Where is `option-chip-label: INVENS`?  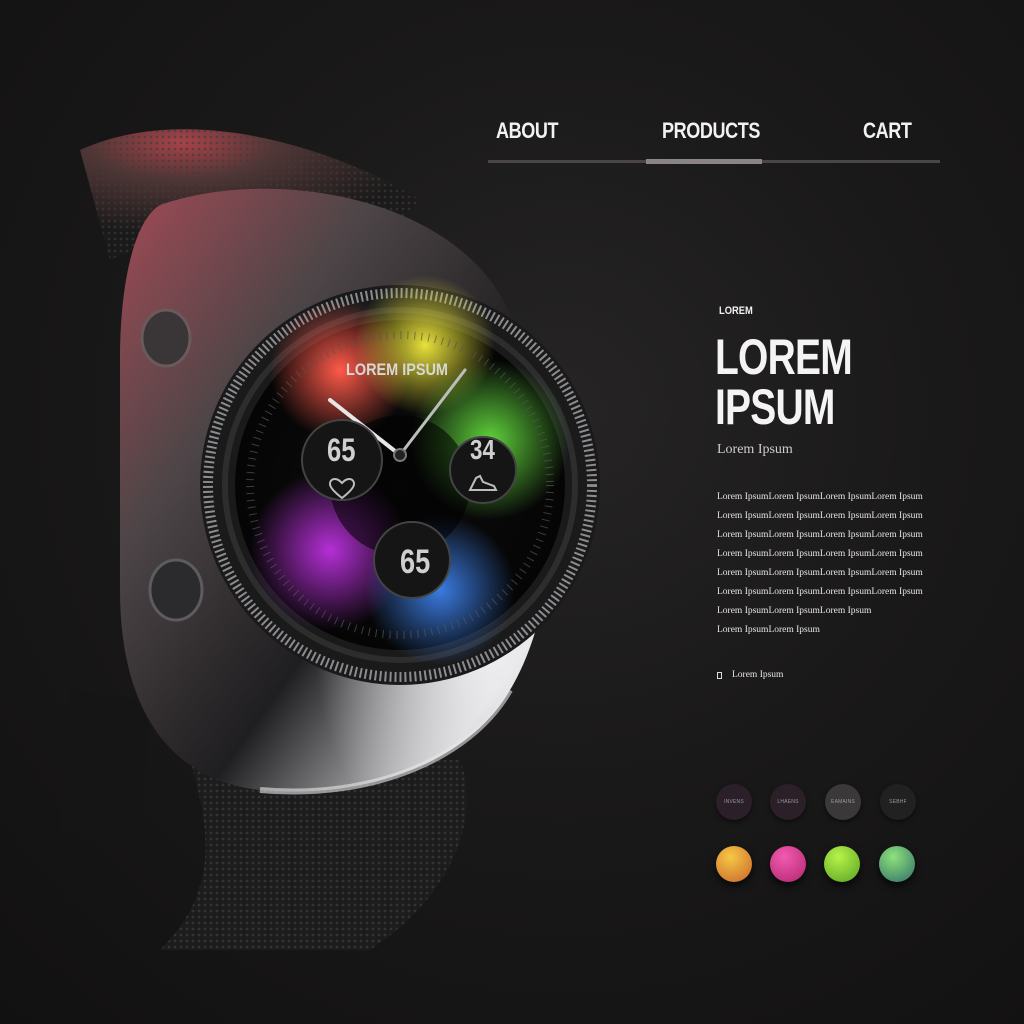 option-chip-label: INVENS is located at coordinates (734, 802).